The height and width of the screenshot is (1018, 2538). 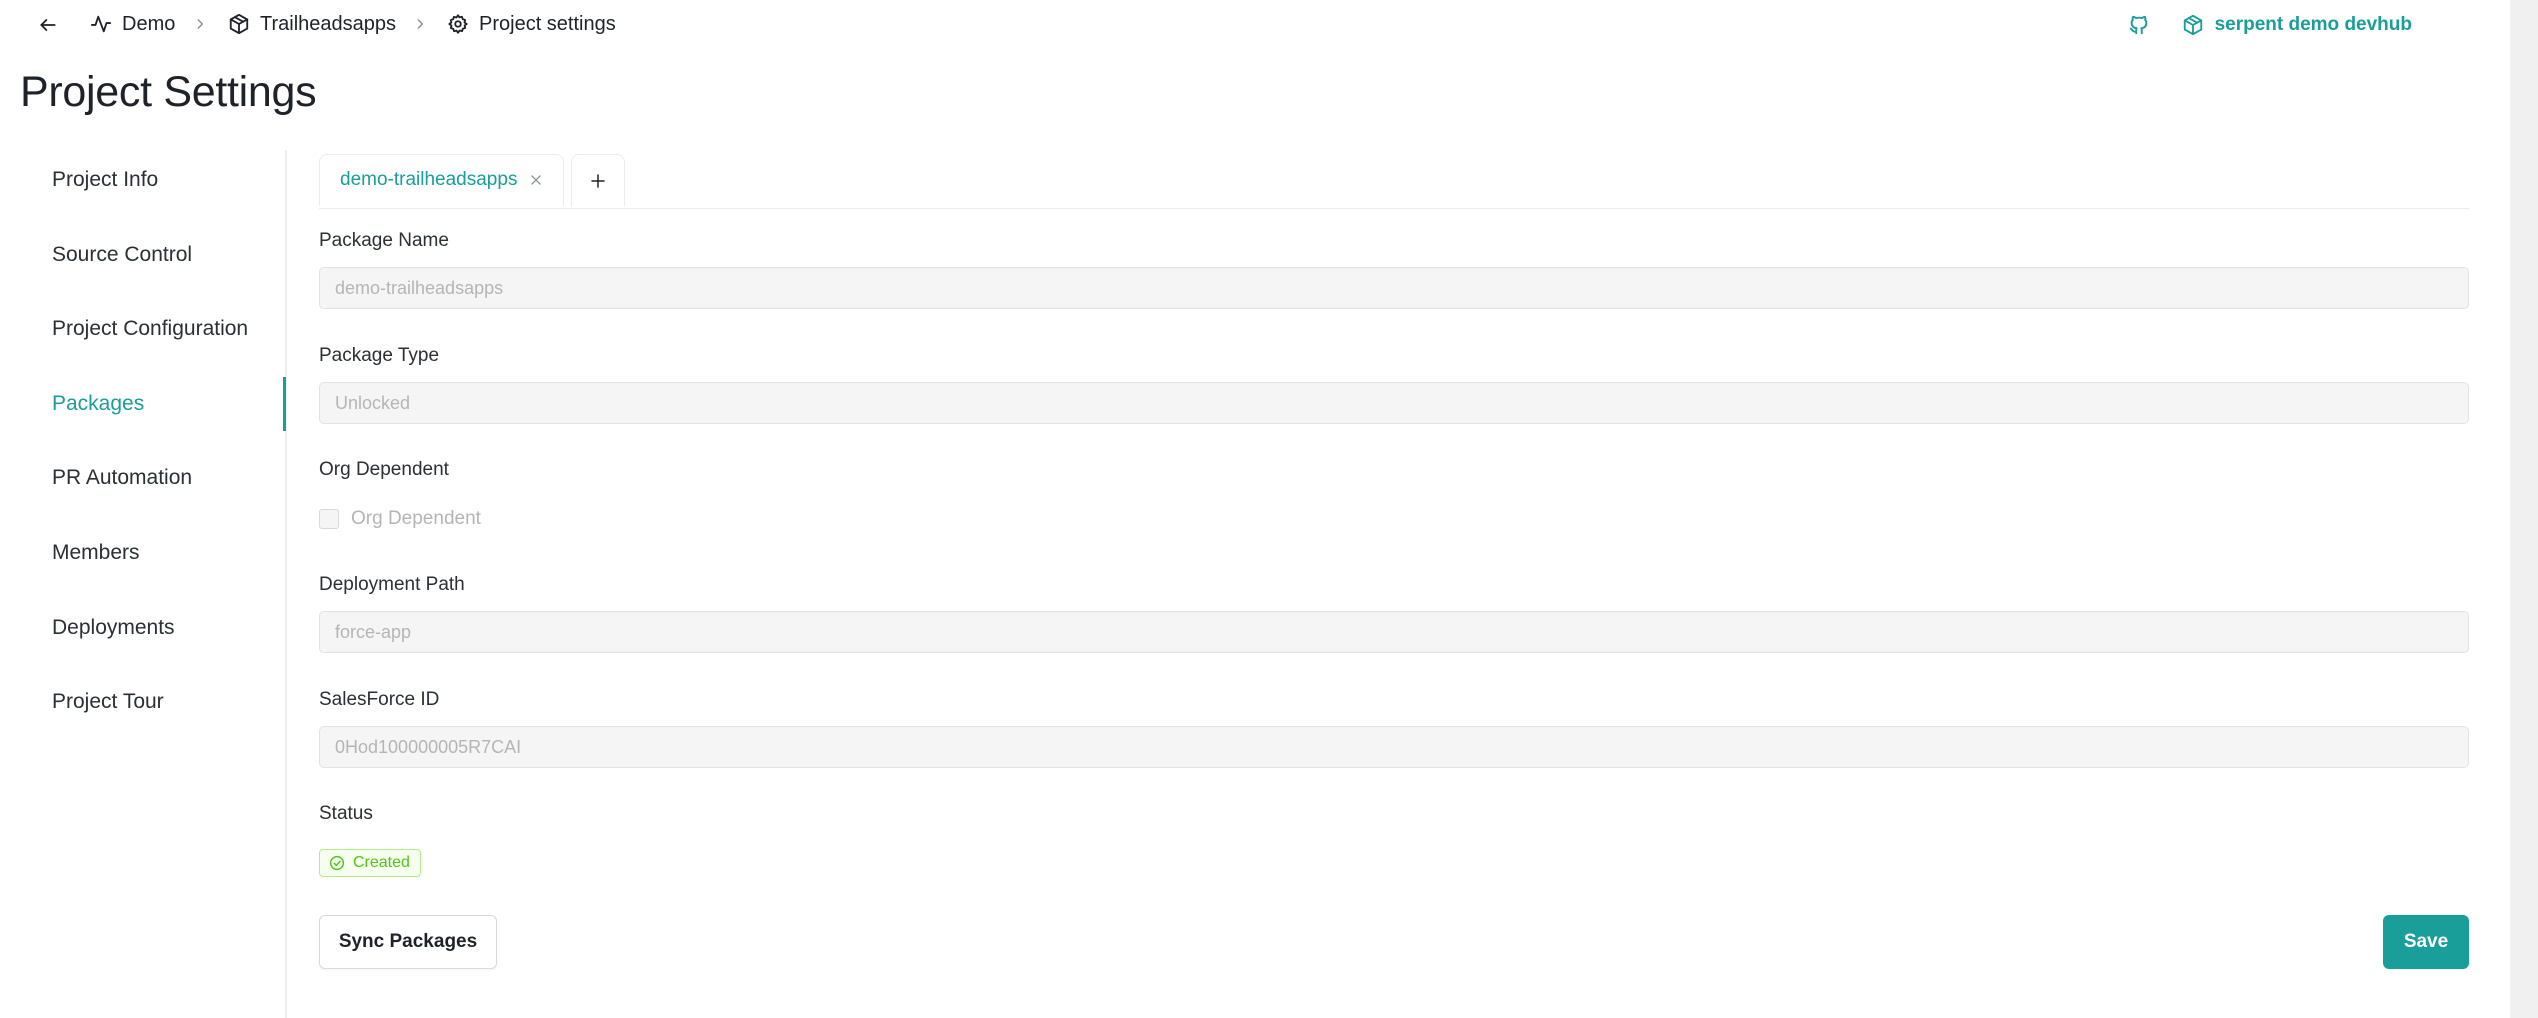 What do you see at coordinates (379, 699) in the screenshot?
I see `salesforce-id-label: SalesForce ID` at bounding box center [379, 699].